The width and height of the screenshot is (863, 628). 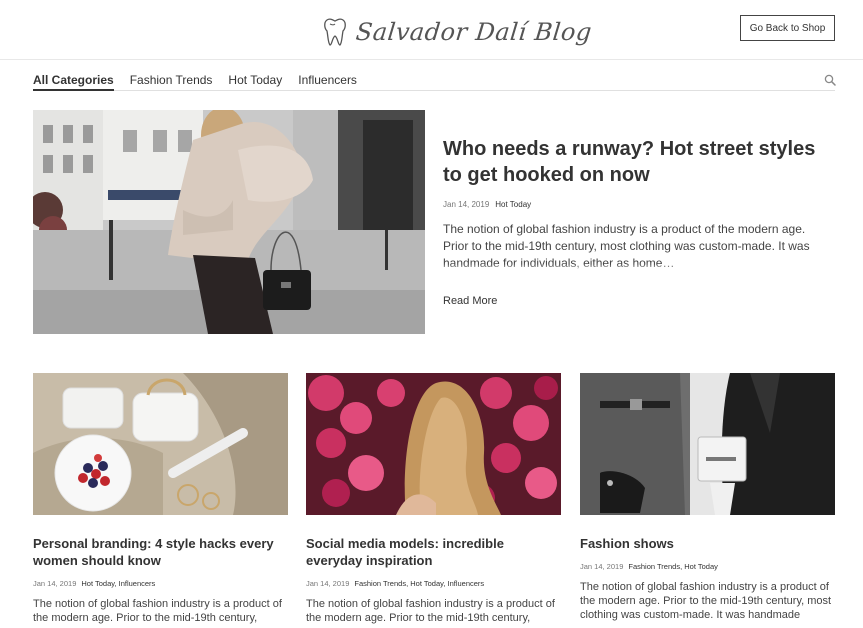 I want to click on post-card-meta: Jan 14, 2019 Hot Today, Influencers, so click(x=160, y=583).